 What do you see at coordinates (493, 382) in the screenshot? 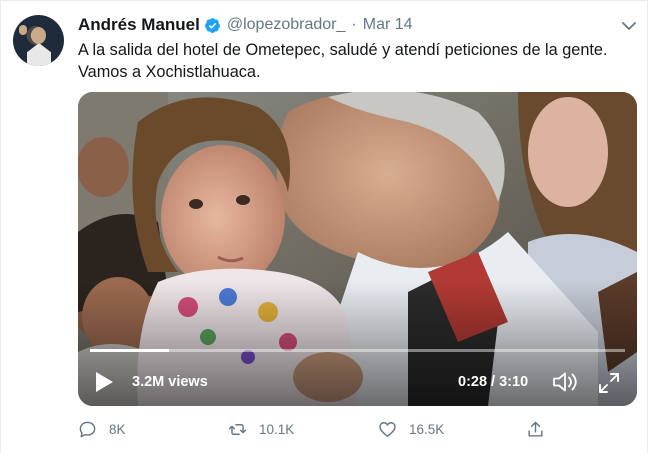
I see `video-time: 0:28 / 3:10` at bounding box center [493, 382].